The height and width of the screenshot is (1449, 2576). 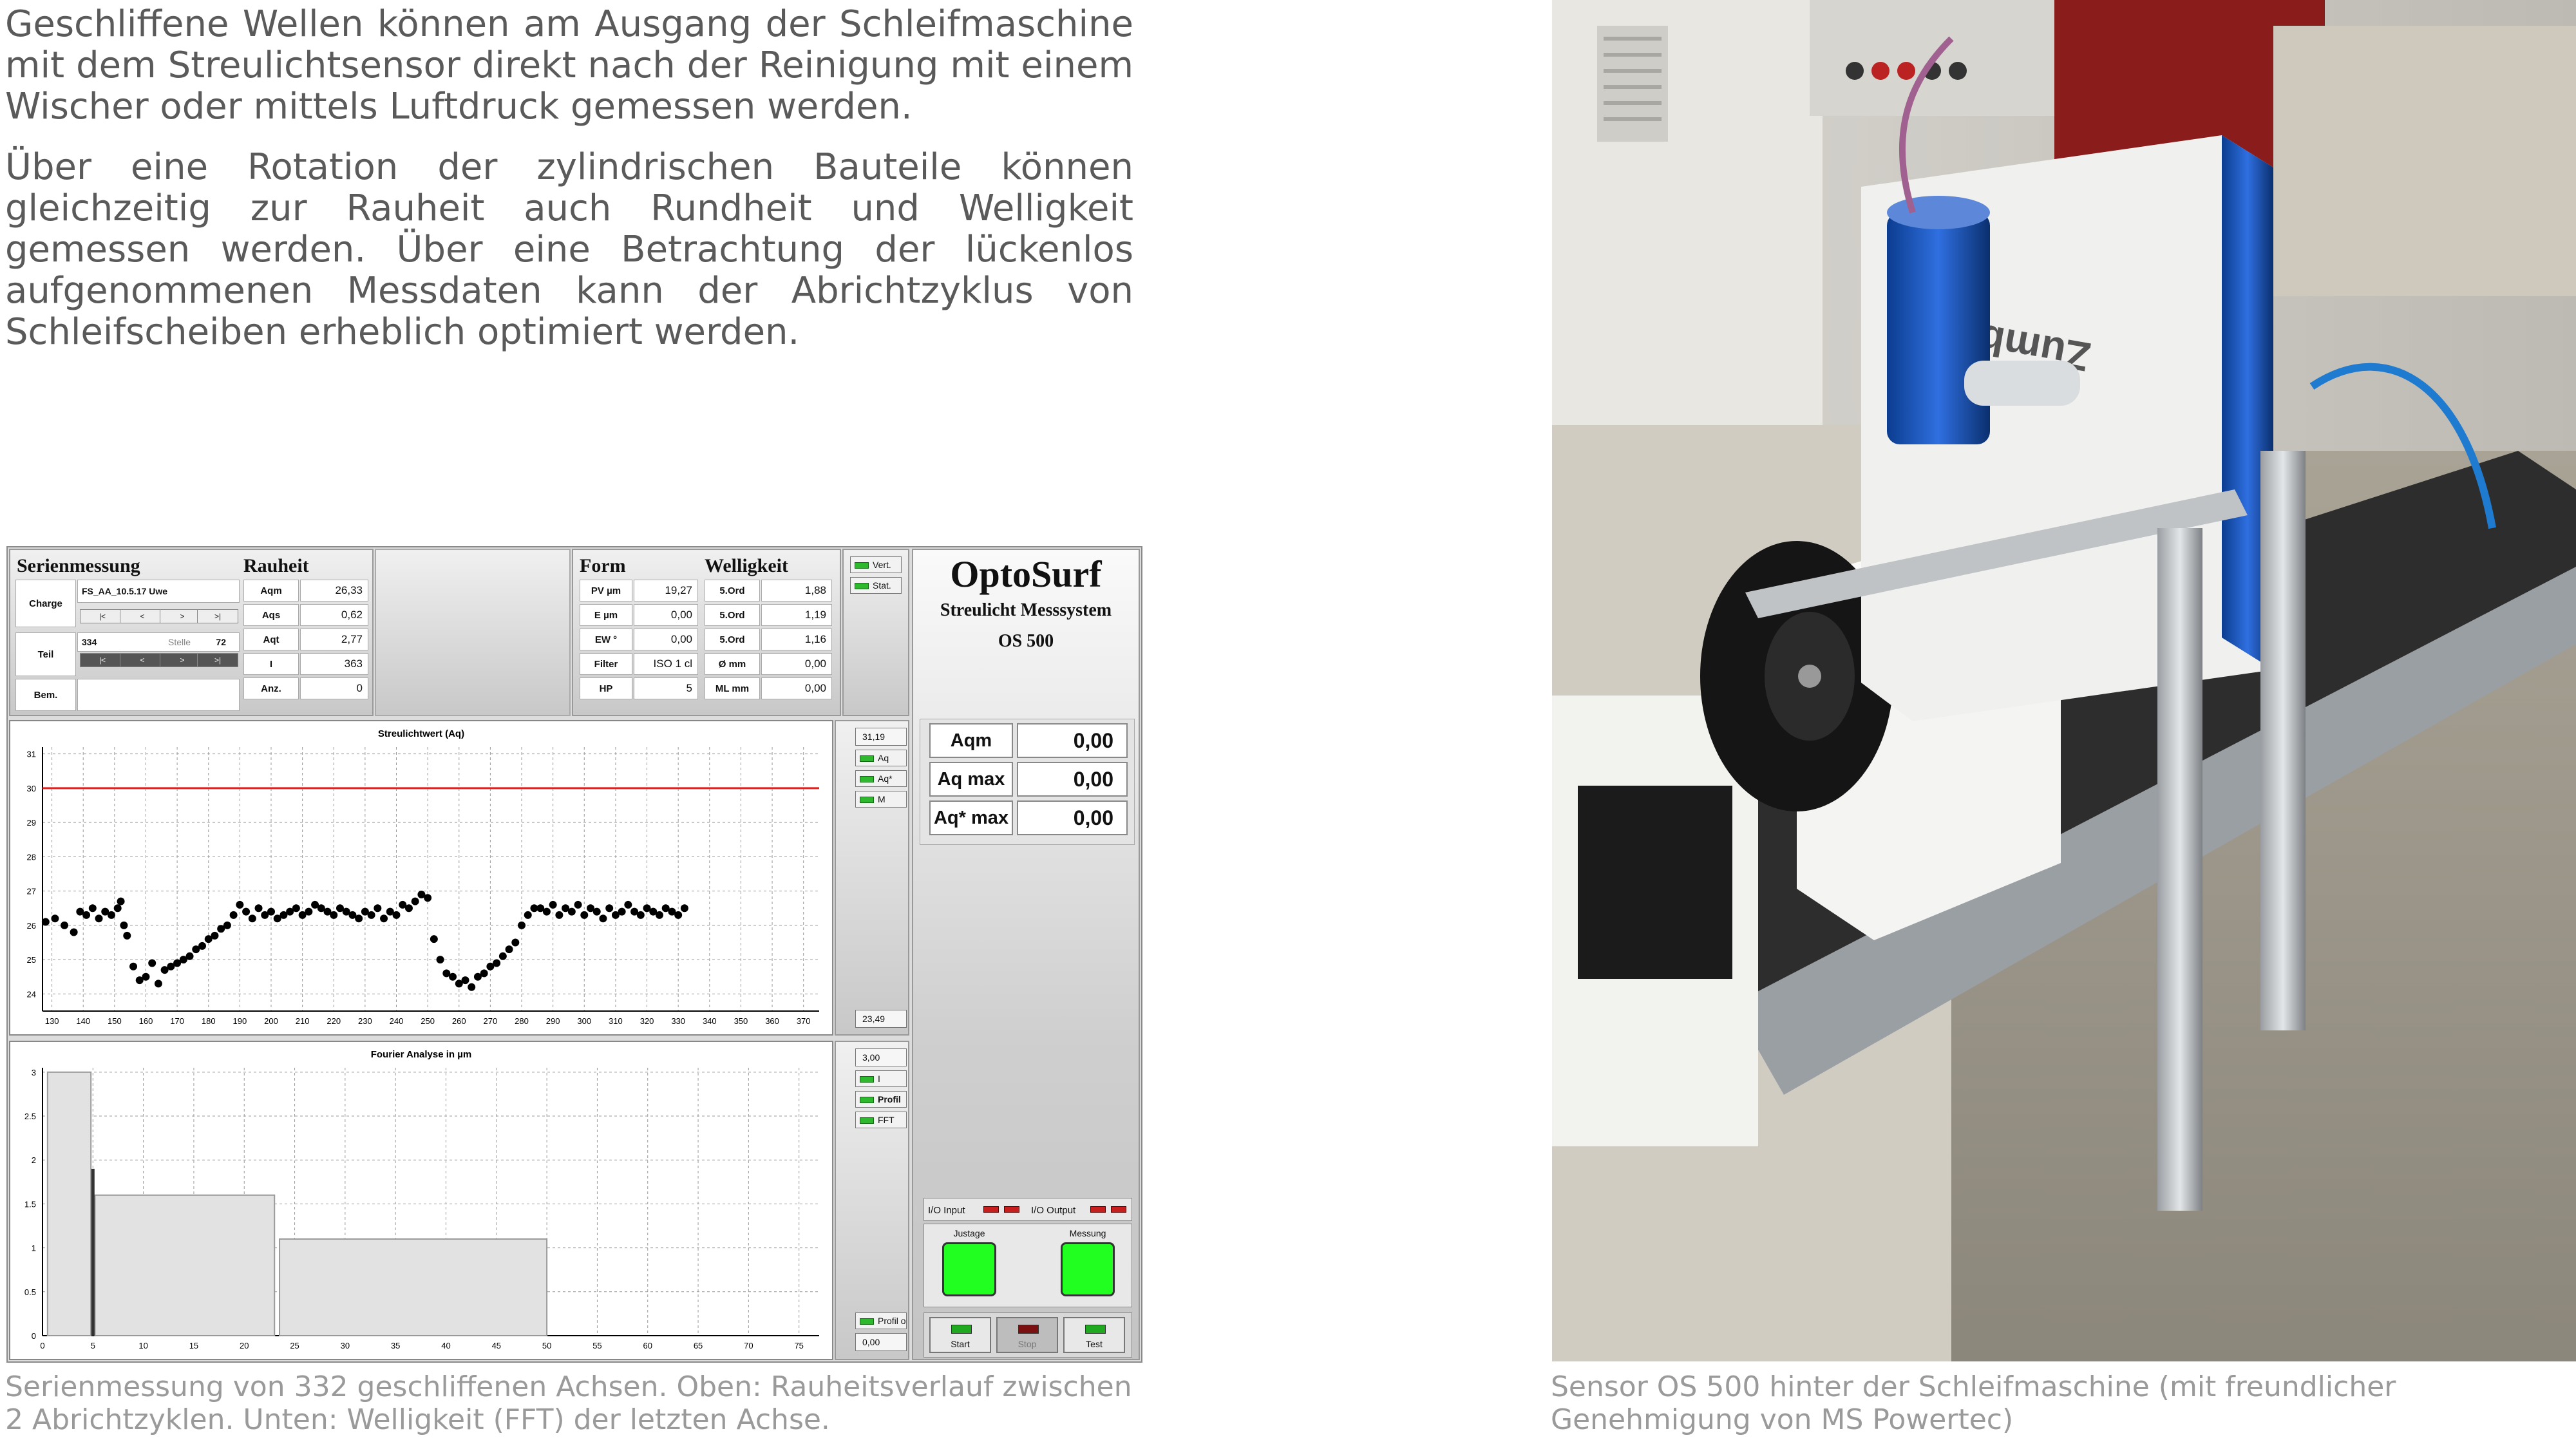 What do you see at coordinates (334, 1021) in the screenshot?
I see `x-tick-label: 220` at bounding box center [334, 1021].